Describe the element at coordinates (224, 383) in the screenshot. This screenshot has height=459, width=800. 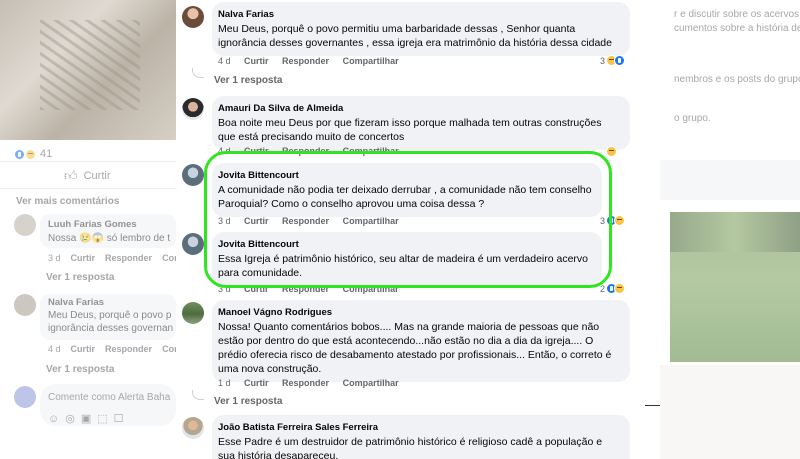
I see `comment-time: 1 d` at that location.